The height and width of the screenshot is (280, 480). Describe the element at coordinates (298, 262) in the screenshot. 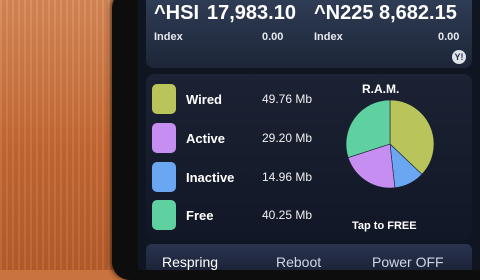

I see `reboot-button: Reboot` at that location.